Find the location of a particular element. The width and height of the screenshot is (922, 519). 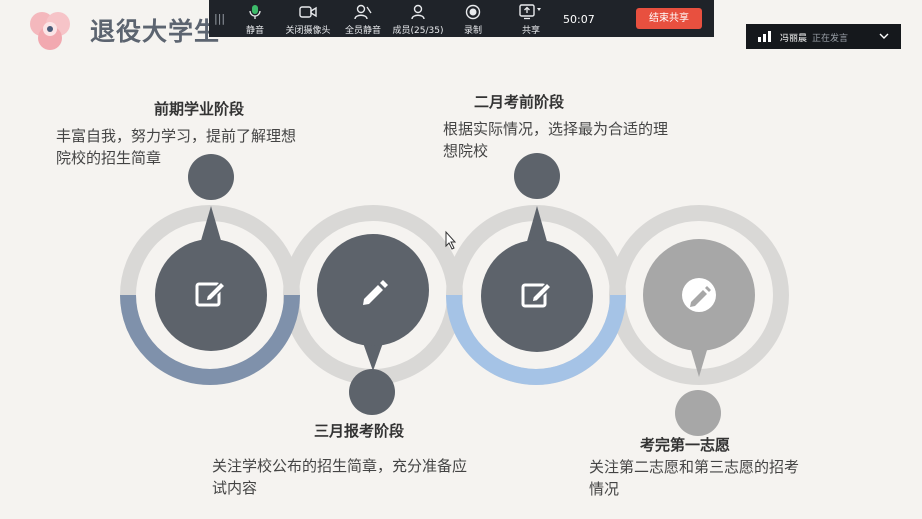

mute-label: 静音 is located at coordinates (254, 31).